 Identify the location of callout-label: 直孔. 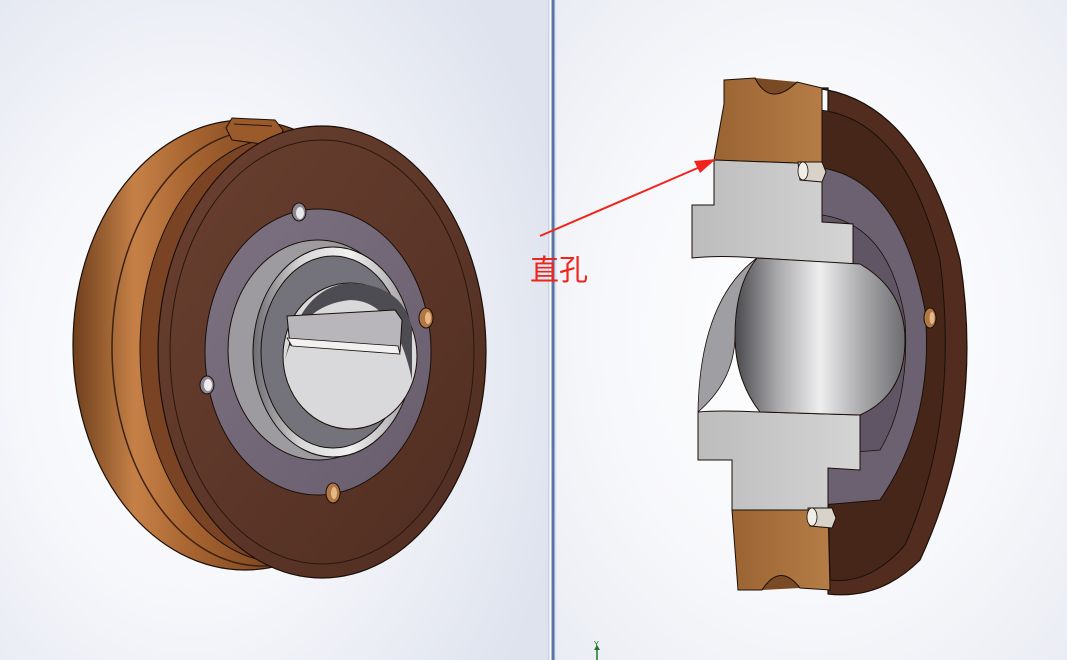
(559, 270).